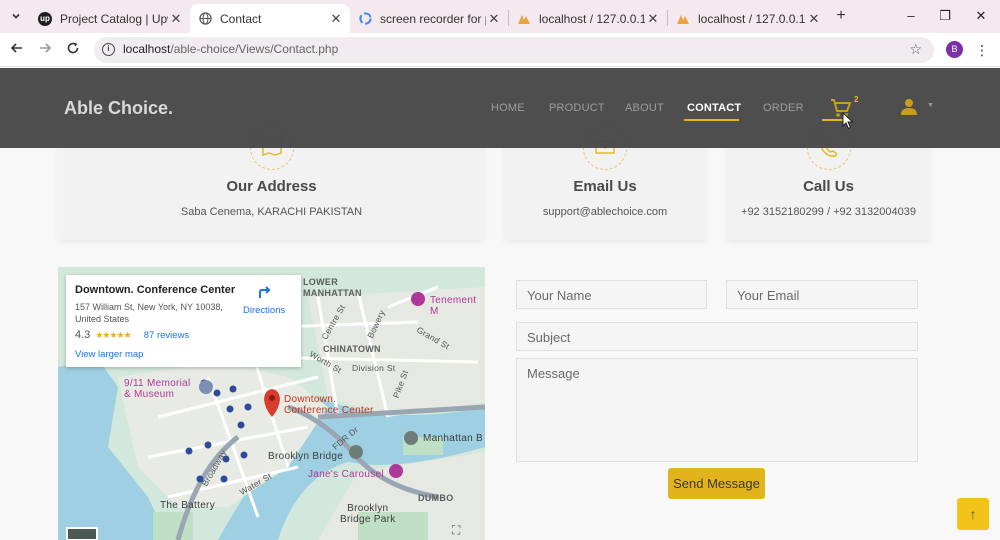  I want to click on user-icon, so click(909, 107).